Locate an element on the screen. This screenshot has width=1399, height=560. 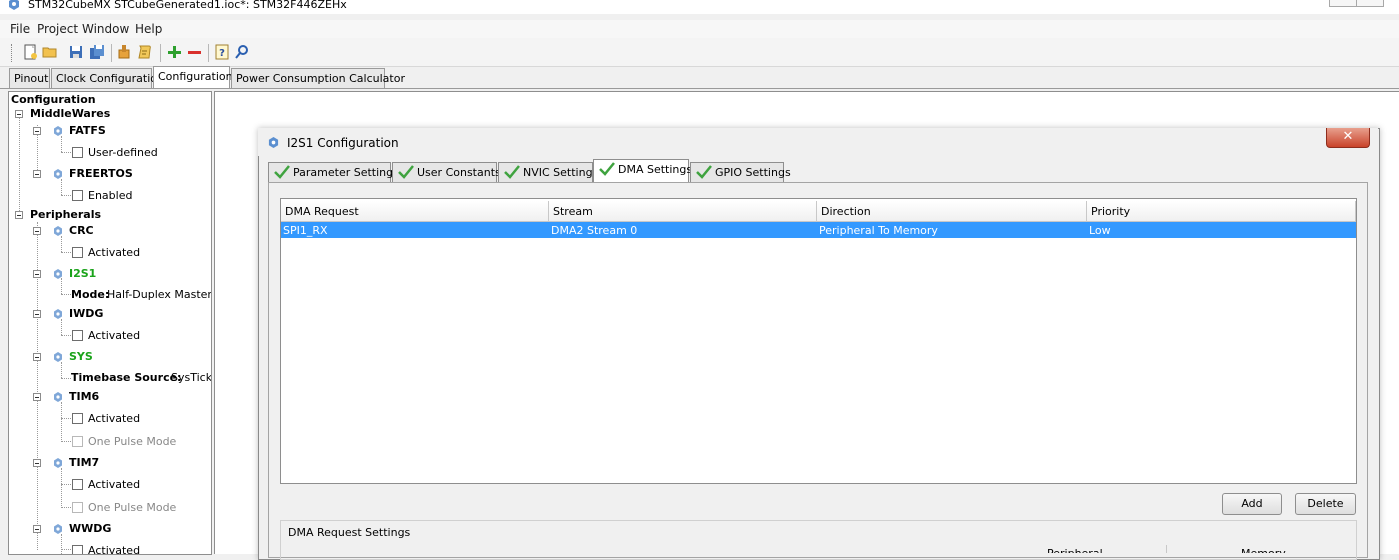
tab-clock-configuration: Clock Configuration is located at coordinates (107, 78).